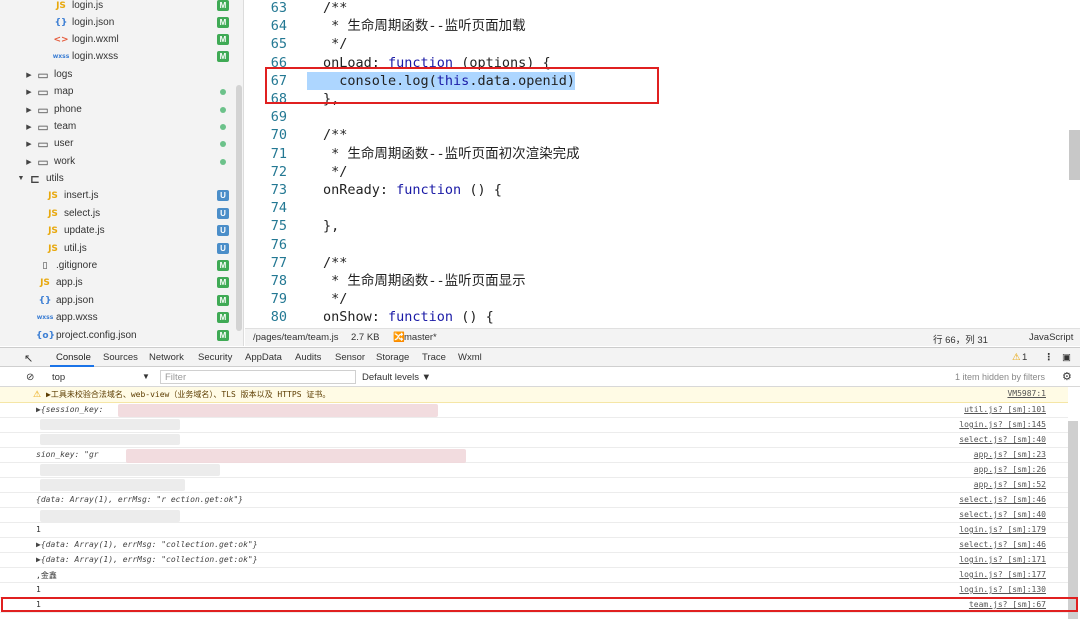 Image resolution: width=1080 pixels, height=619 pixels. What do you see at coordinates (1002, 529) in the screenshot?
I see `console-source-link: login.js? [sm]:179` at bounding box center [1002, 529].